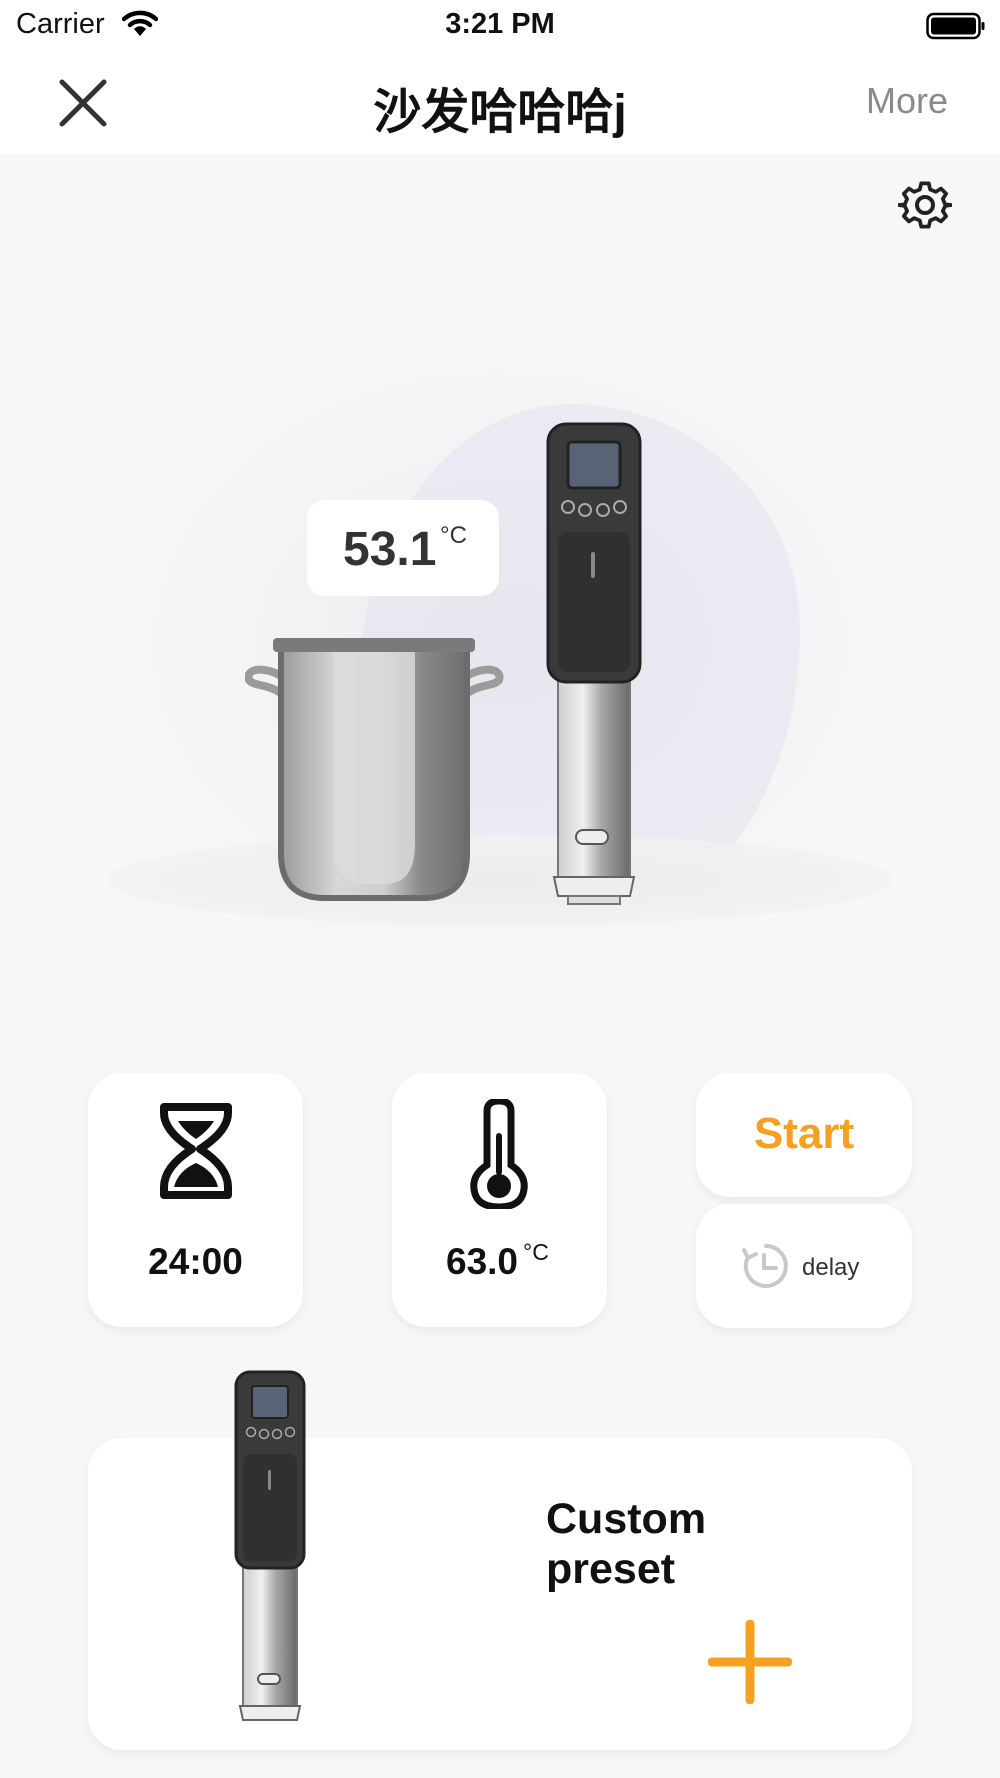 The image size is (1000, 1778). Describe the element at coordinates (196, 1151) in the screenshot. I see `hourglass-icon` at that location.